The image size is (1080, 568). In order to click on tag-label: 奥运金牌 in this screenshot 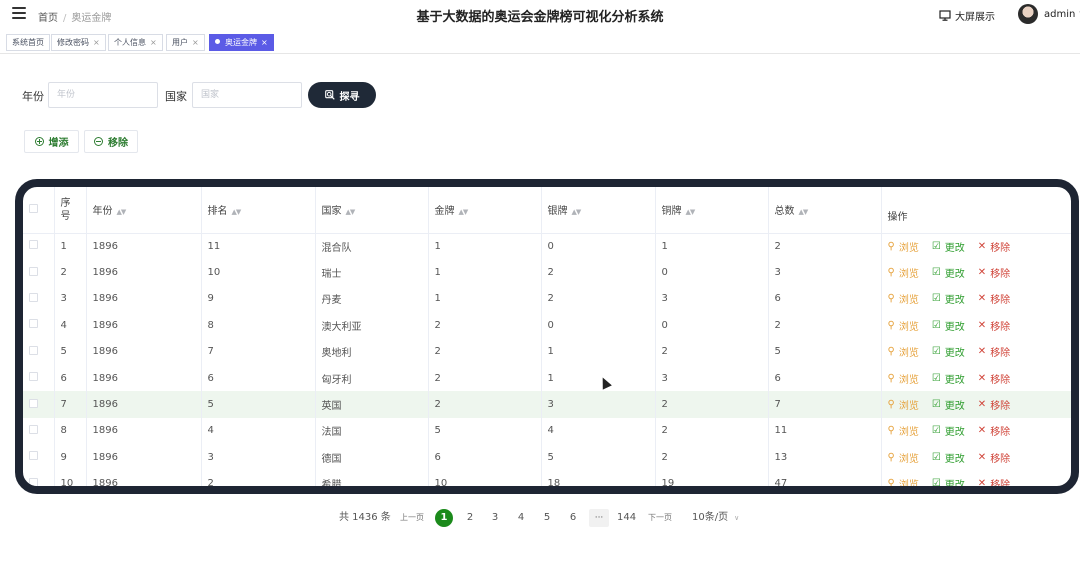, I will do `click(241, 42)`.